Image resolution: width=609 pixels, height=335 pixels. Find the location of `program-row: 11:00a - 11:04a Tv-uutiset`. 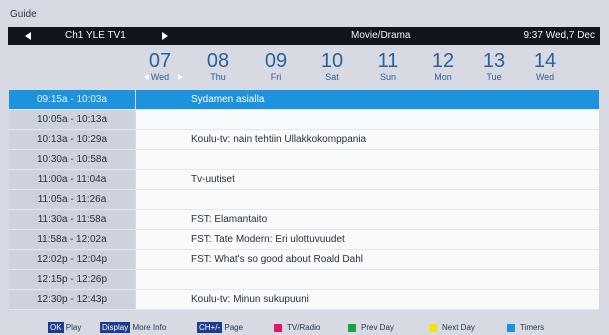

program-row: 11:00a - 11:04a Tv-uutiset is located at coordinates (304, 180).